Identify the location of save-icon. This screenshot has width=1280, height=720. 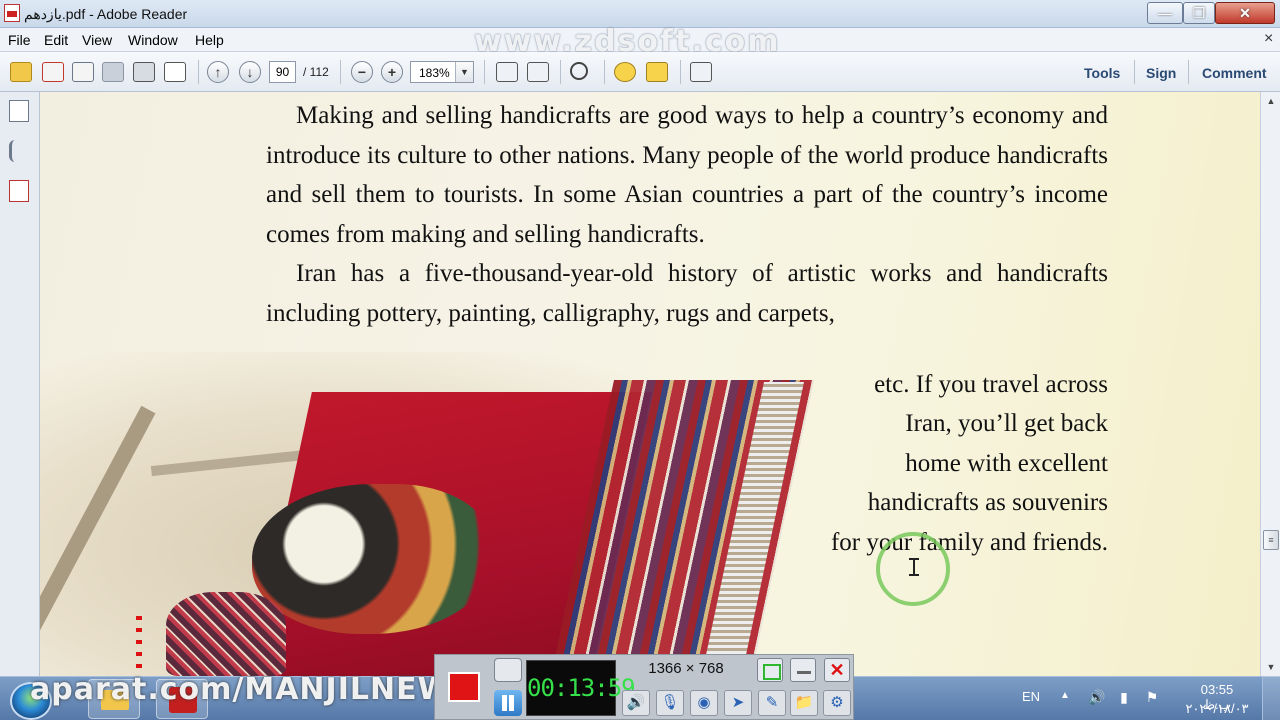
(113, 72).